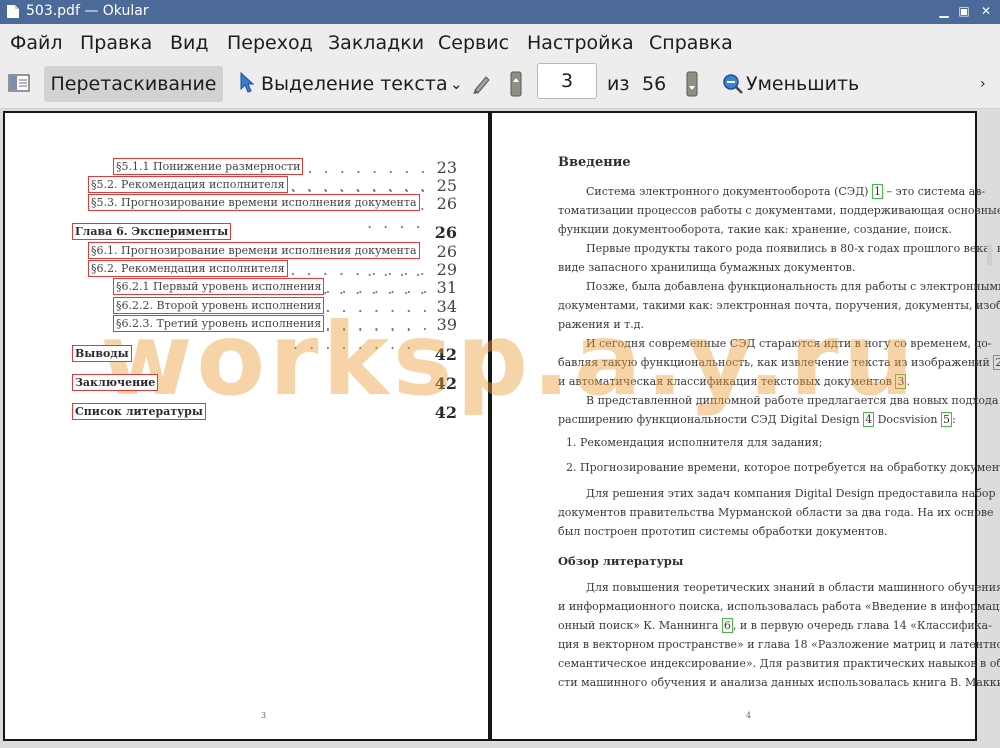 The image size is (1000, 748). I want to click on toc-page: 29, so click(446, 269).